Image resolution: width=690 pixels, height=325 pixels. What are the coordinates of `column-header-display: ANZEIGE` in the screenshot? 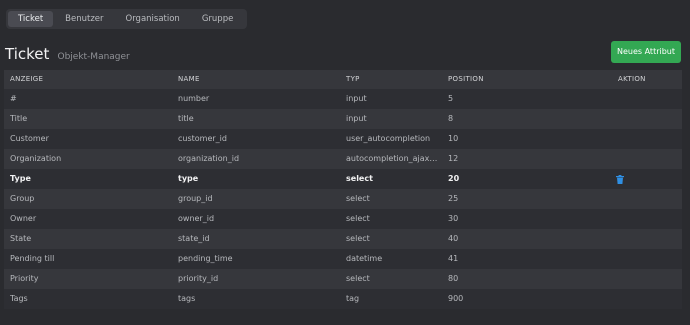 It's located at (90, 79).